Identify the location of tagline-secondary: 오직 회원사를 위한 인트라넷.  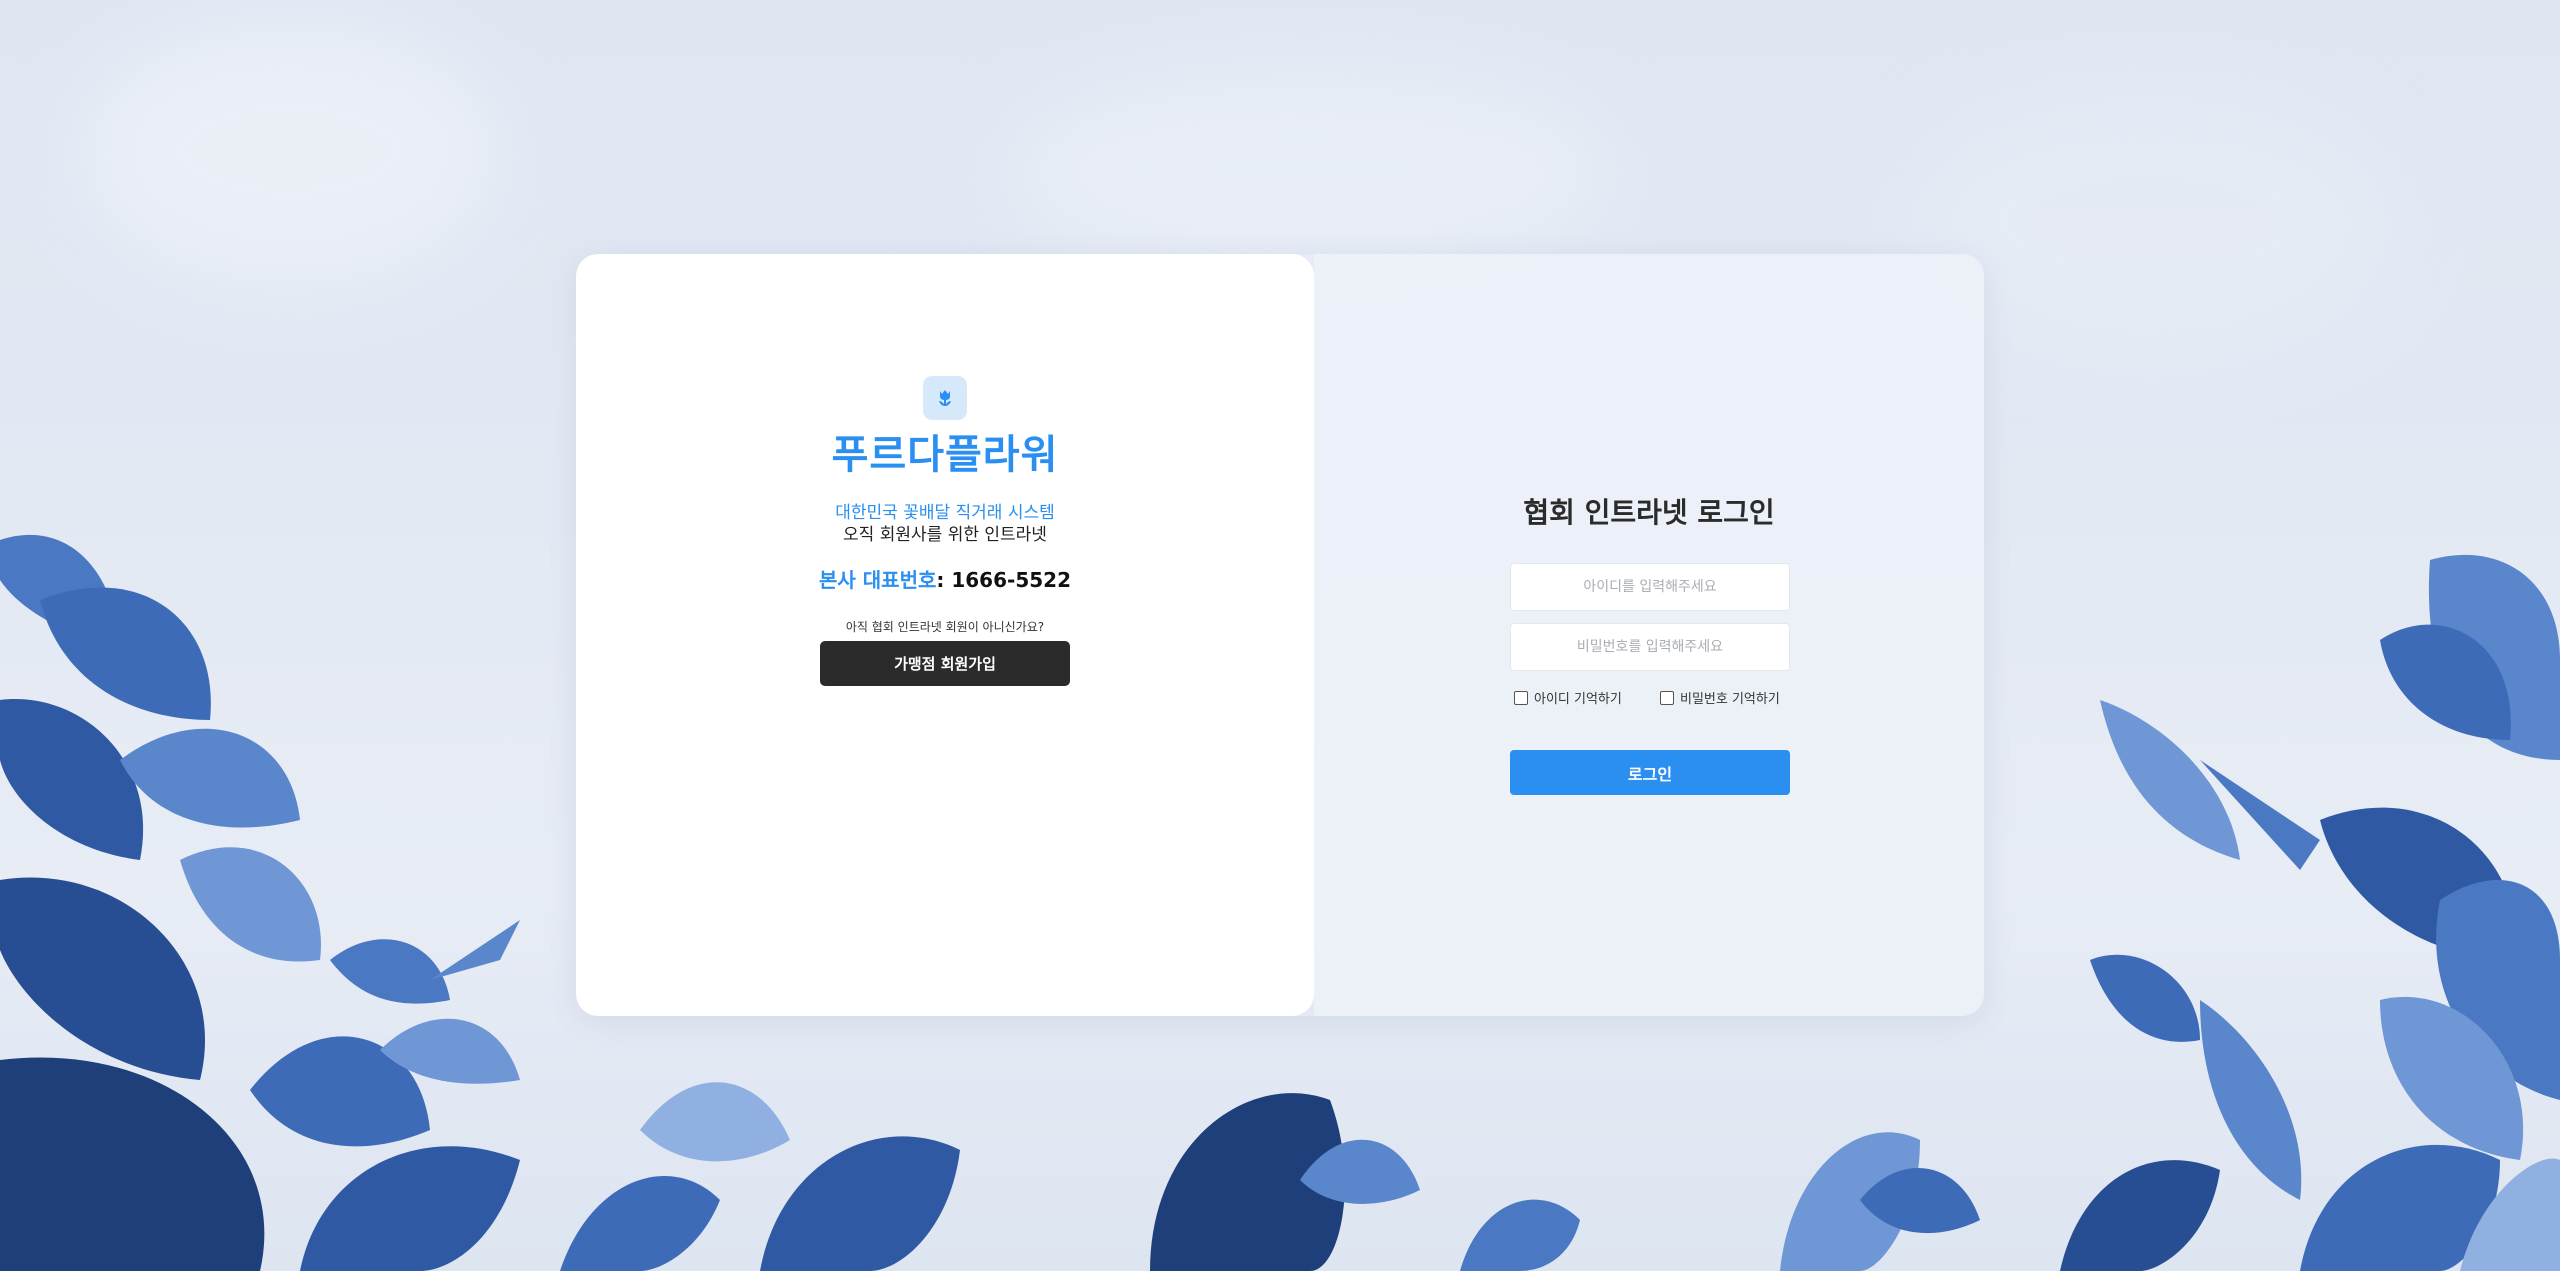
(945, 535).